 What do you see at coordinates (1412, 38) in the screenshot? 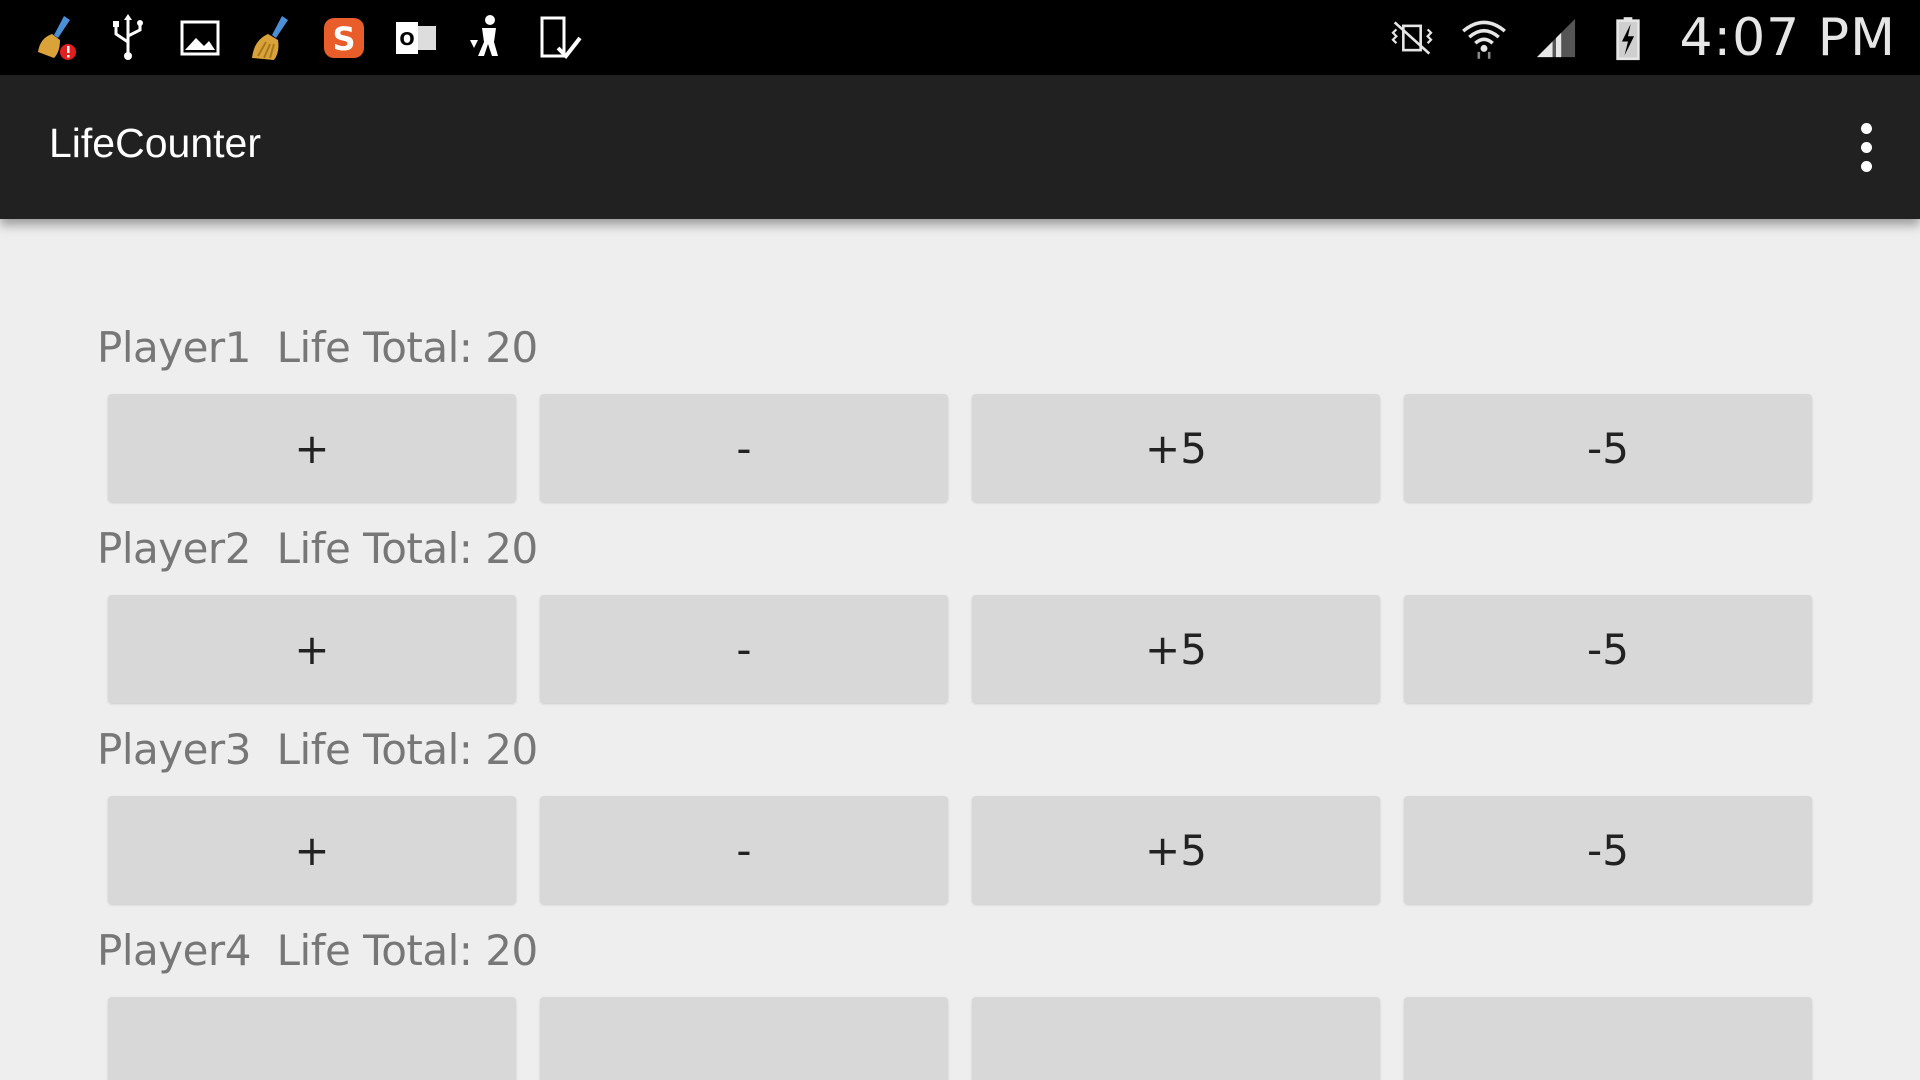
I see `vibrate-mute-icon` at bounding box center [1412, 38].